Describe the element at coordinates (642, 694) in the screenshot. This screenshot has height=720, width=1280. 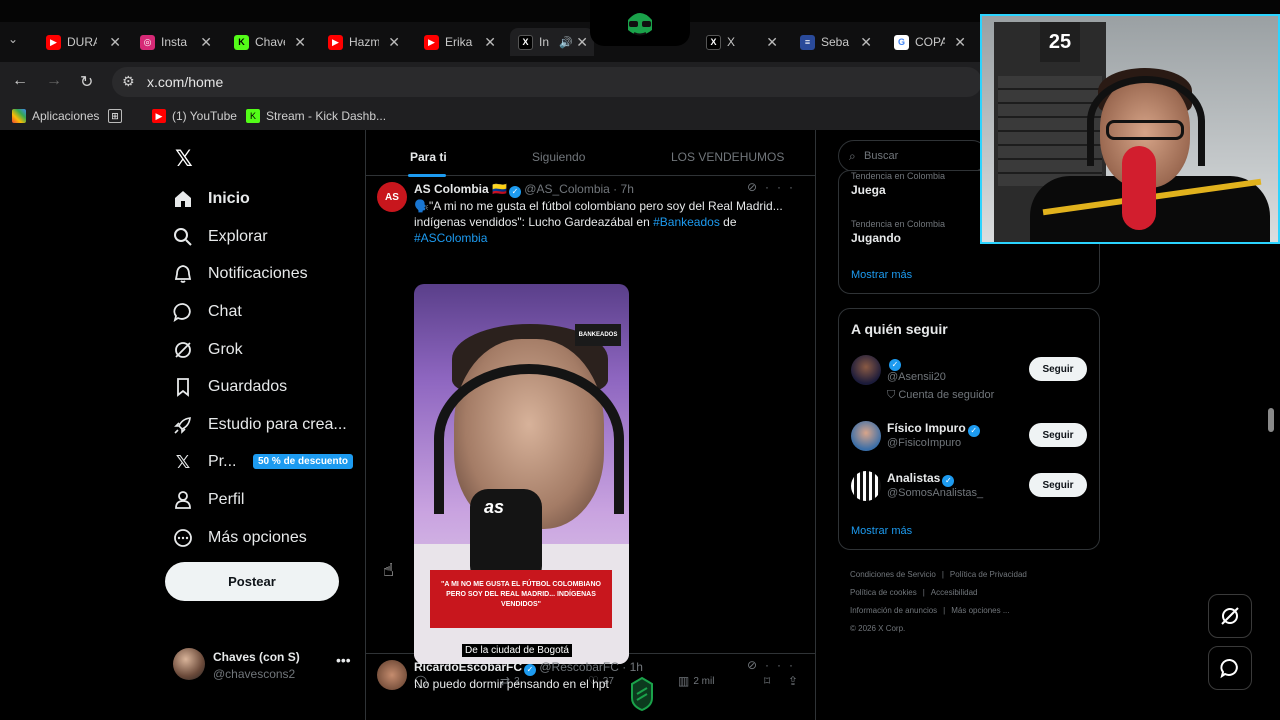
I see `shield-logo-icon` at that location.